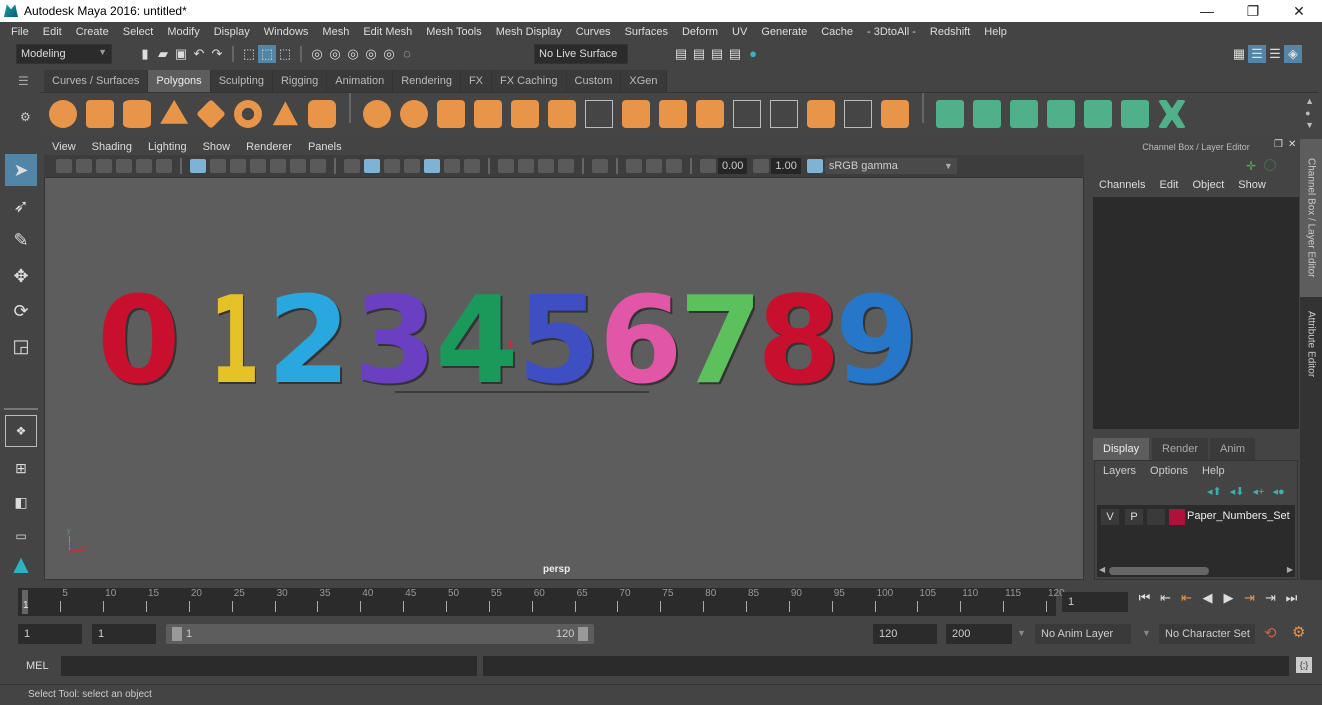 The height and width of the screenshot is (705, 1322). I want to click on playback-start-field: 1, so click(124, 634).